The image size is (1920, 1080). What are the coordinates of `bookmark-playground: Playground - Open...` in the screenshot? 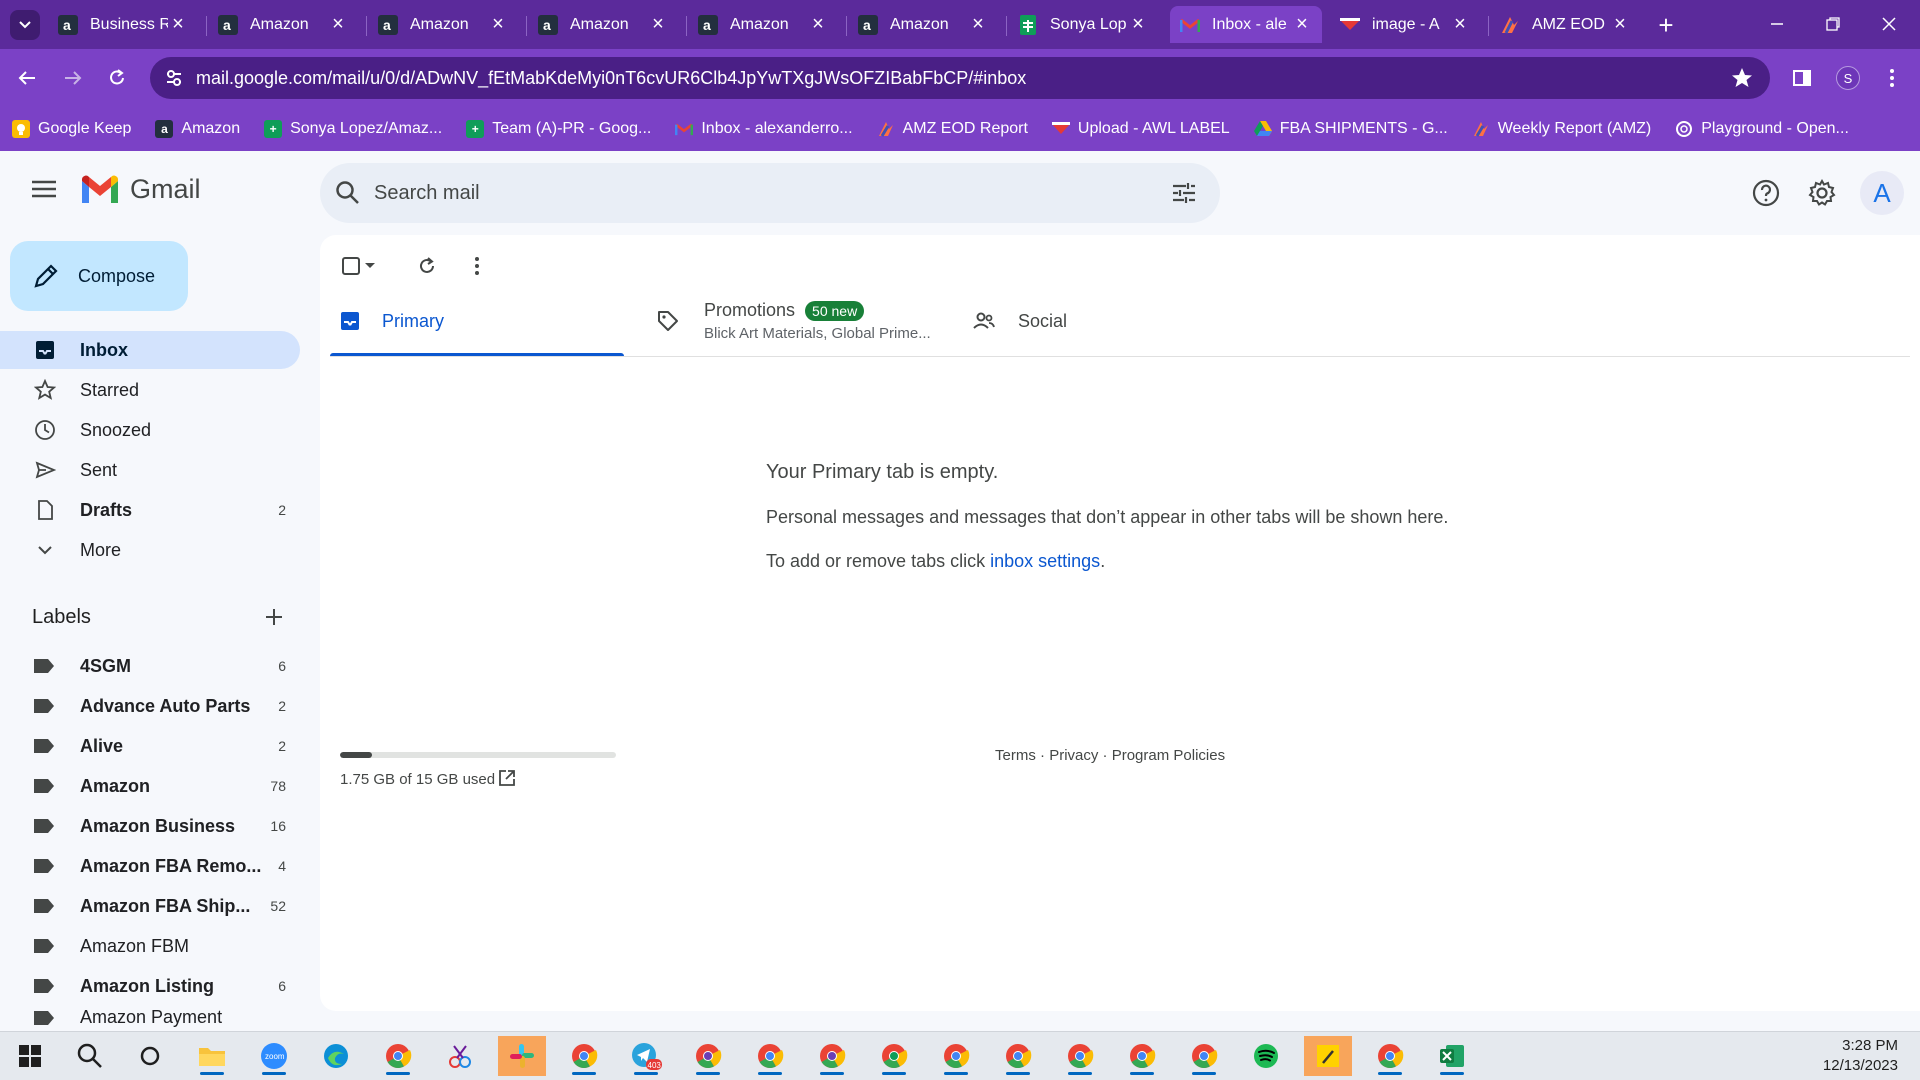 It's located at (1762, 129).